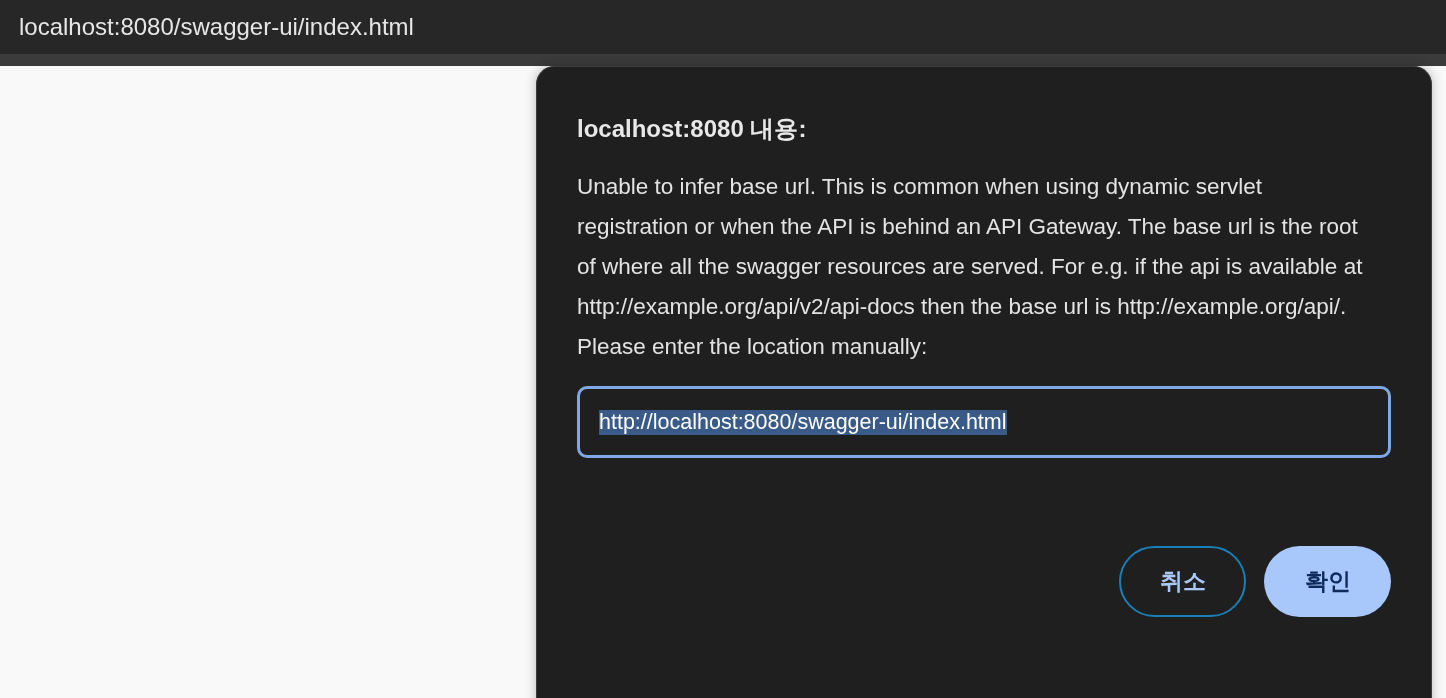 The image size is (1446, 698). What do you see at coordinates (984, 422) in the screenshot?
I see `input-field: http://localhost:8080/swagger-ui/index.html` at bounding box center [984, 422].